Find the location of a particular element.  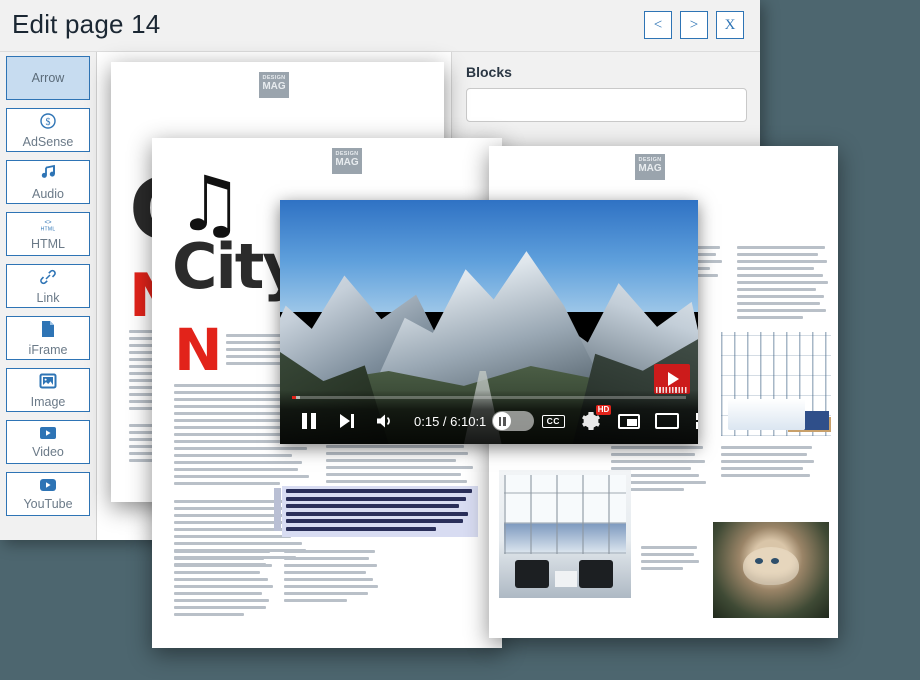

sidebar-item-video: Video is located at coordinates (48, 442).